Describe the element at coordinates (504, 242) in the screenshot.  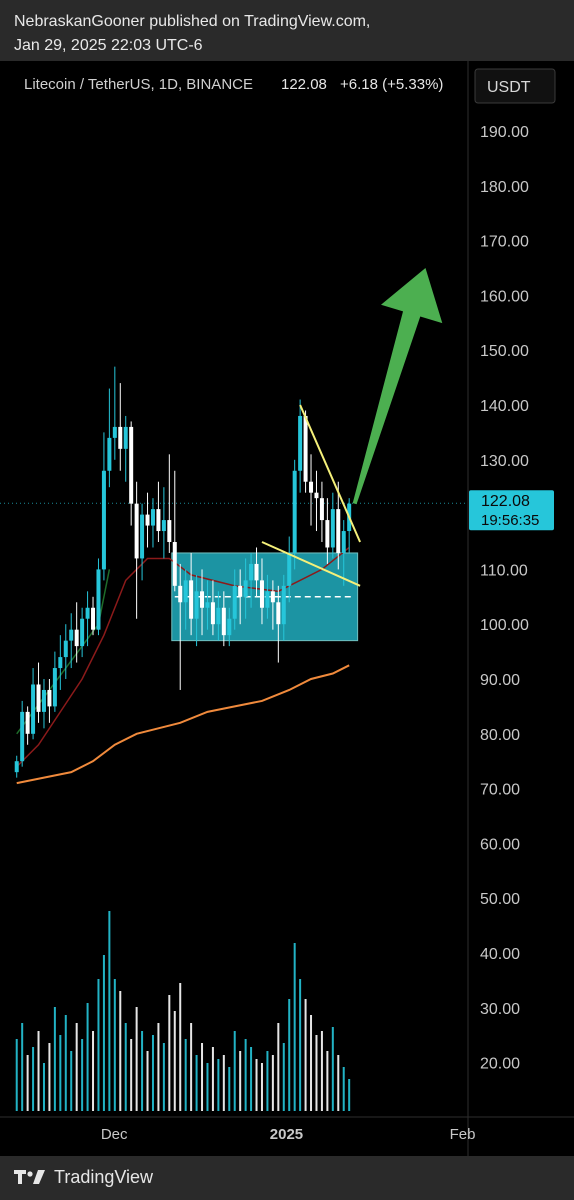
I see `y-tick-label: 170.00` at that location.